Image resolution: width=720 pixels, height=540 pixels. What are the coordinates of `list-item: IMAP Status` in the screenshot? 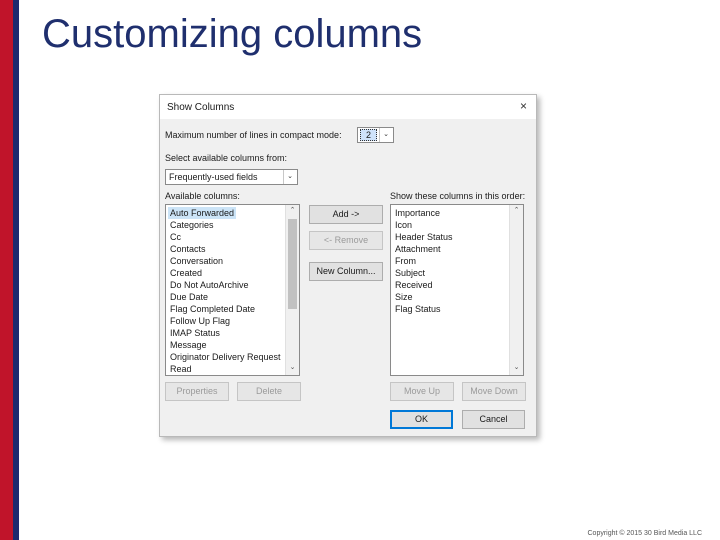 It's located at (195, 333).